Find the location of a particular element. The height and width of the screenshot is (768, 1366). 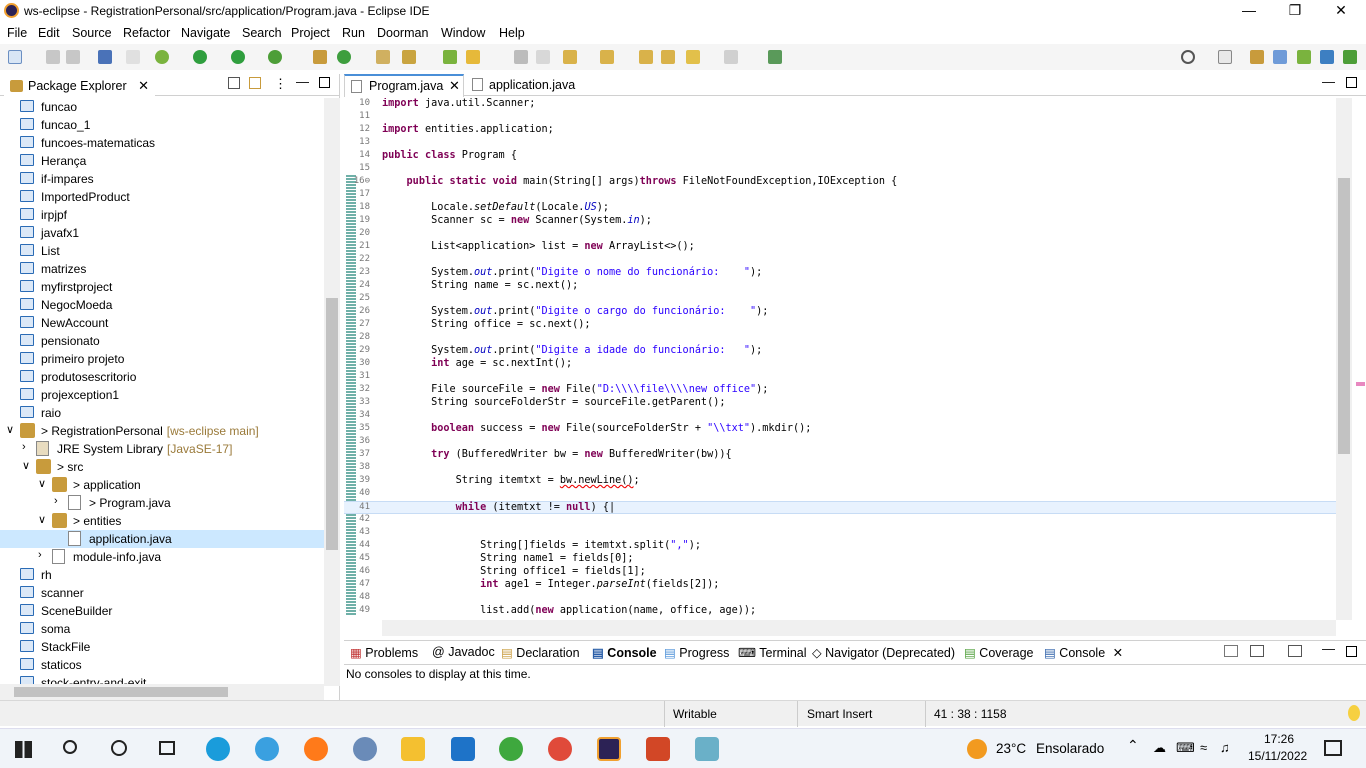

minimize-view-icon: — is located at coordinates (1328, 648).